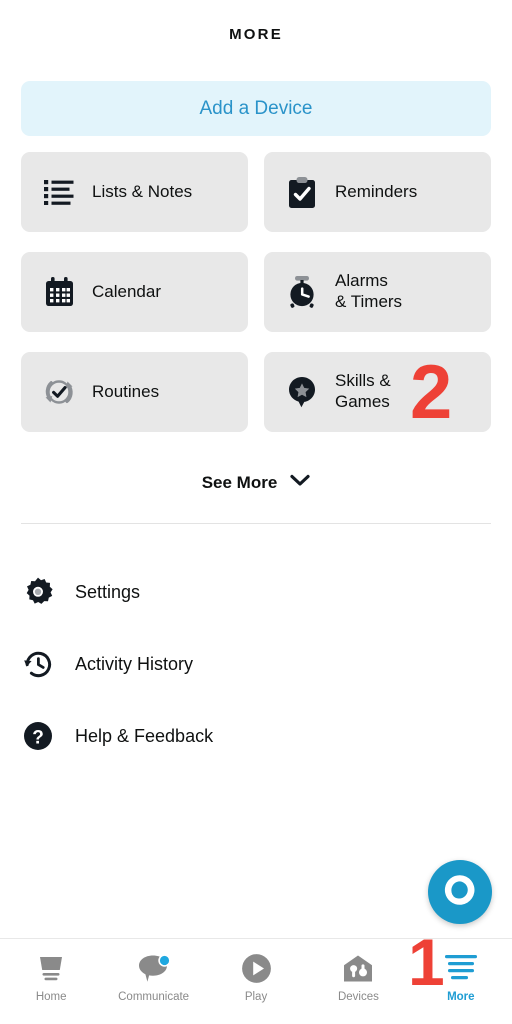 This screenshot has height=1024, width=512. What do you see at coordinates (154, 997) in the screenshot?
I see `nav-item-label: Communicate` at bounding box center [154, 997].